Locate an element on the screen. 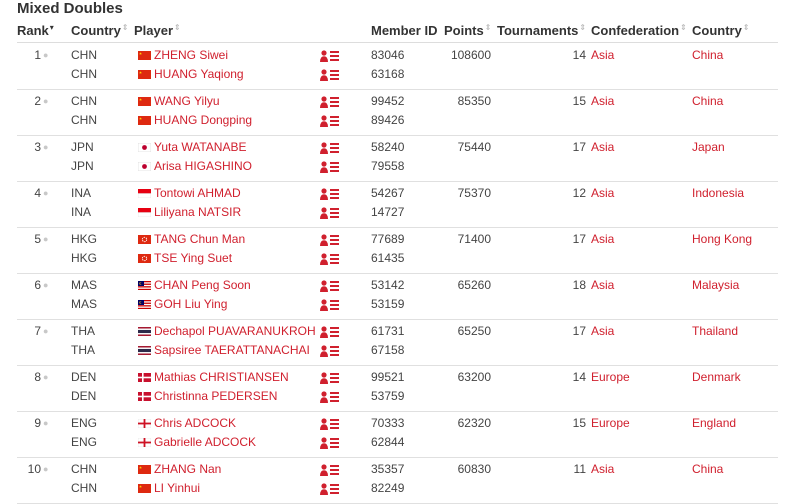  player1-name-link: CHAN Peng Soon is located at coordinates (202, 285).